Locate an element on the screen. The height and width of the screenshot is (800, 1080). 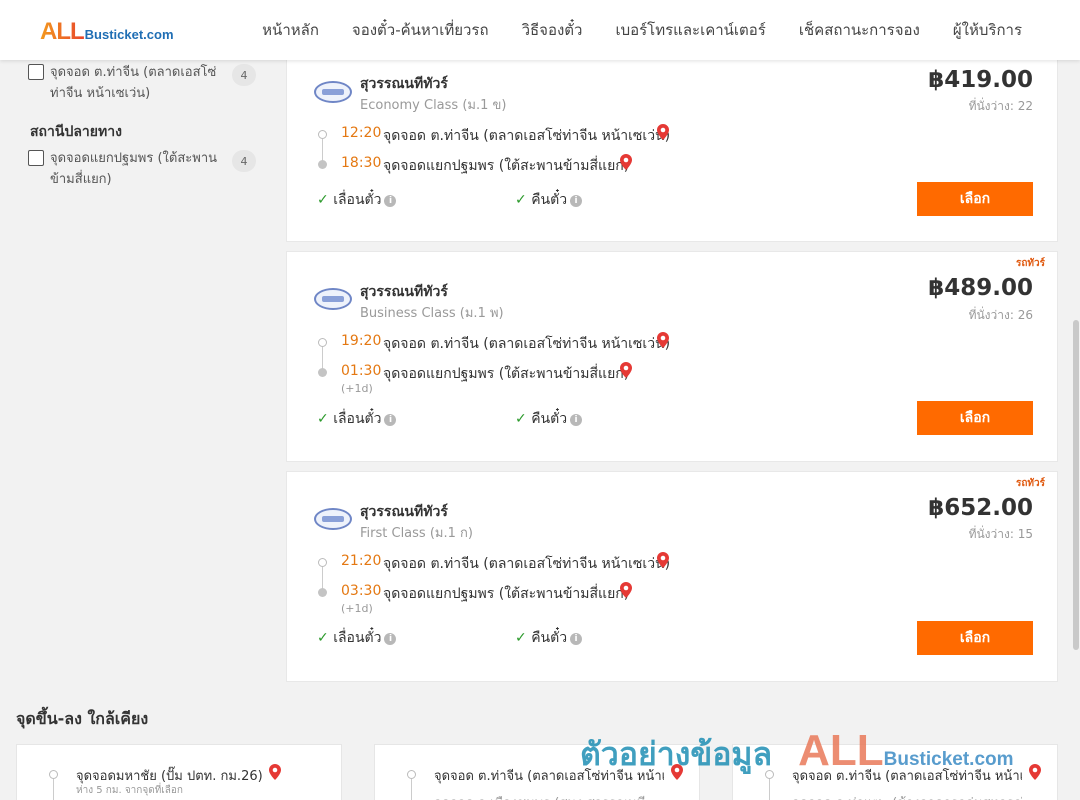
nav-operators: ผู้ให้บริการ is located at coordinates (987, 30).